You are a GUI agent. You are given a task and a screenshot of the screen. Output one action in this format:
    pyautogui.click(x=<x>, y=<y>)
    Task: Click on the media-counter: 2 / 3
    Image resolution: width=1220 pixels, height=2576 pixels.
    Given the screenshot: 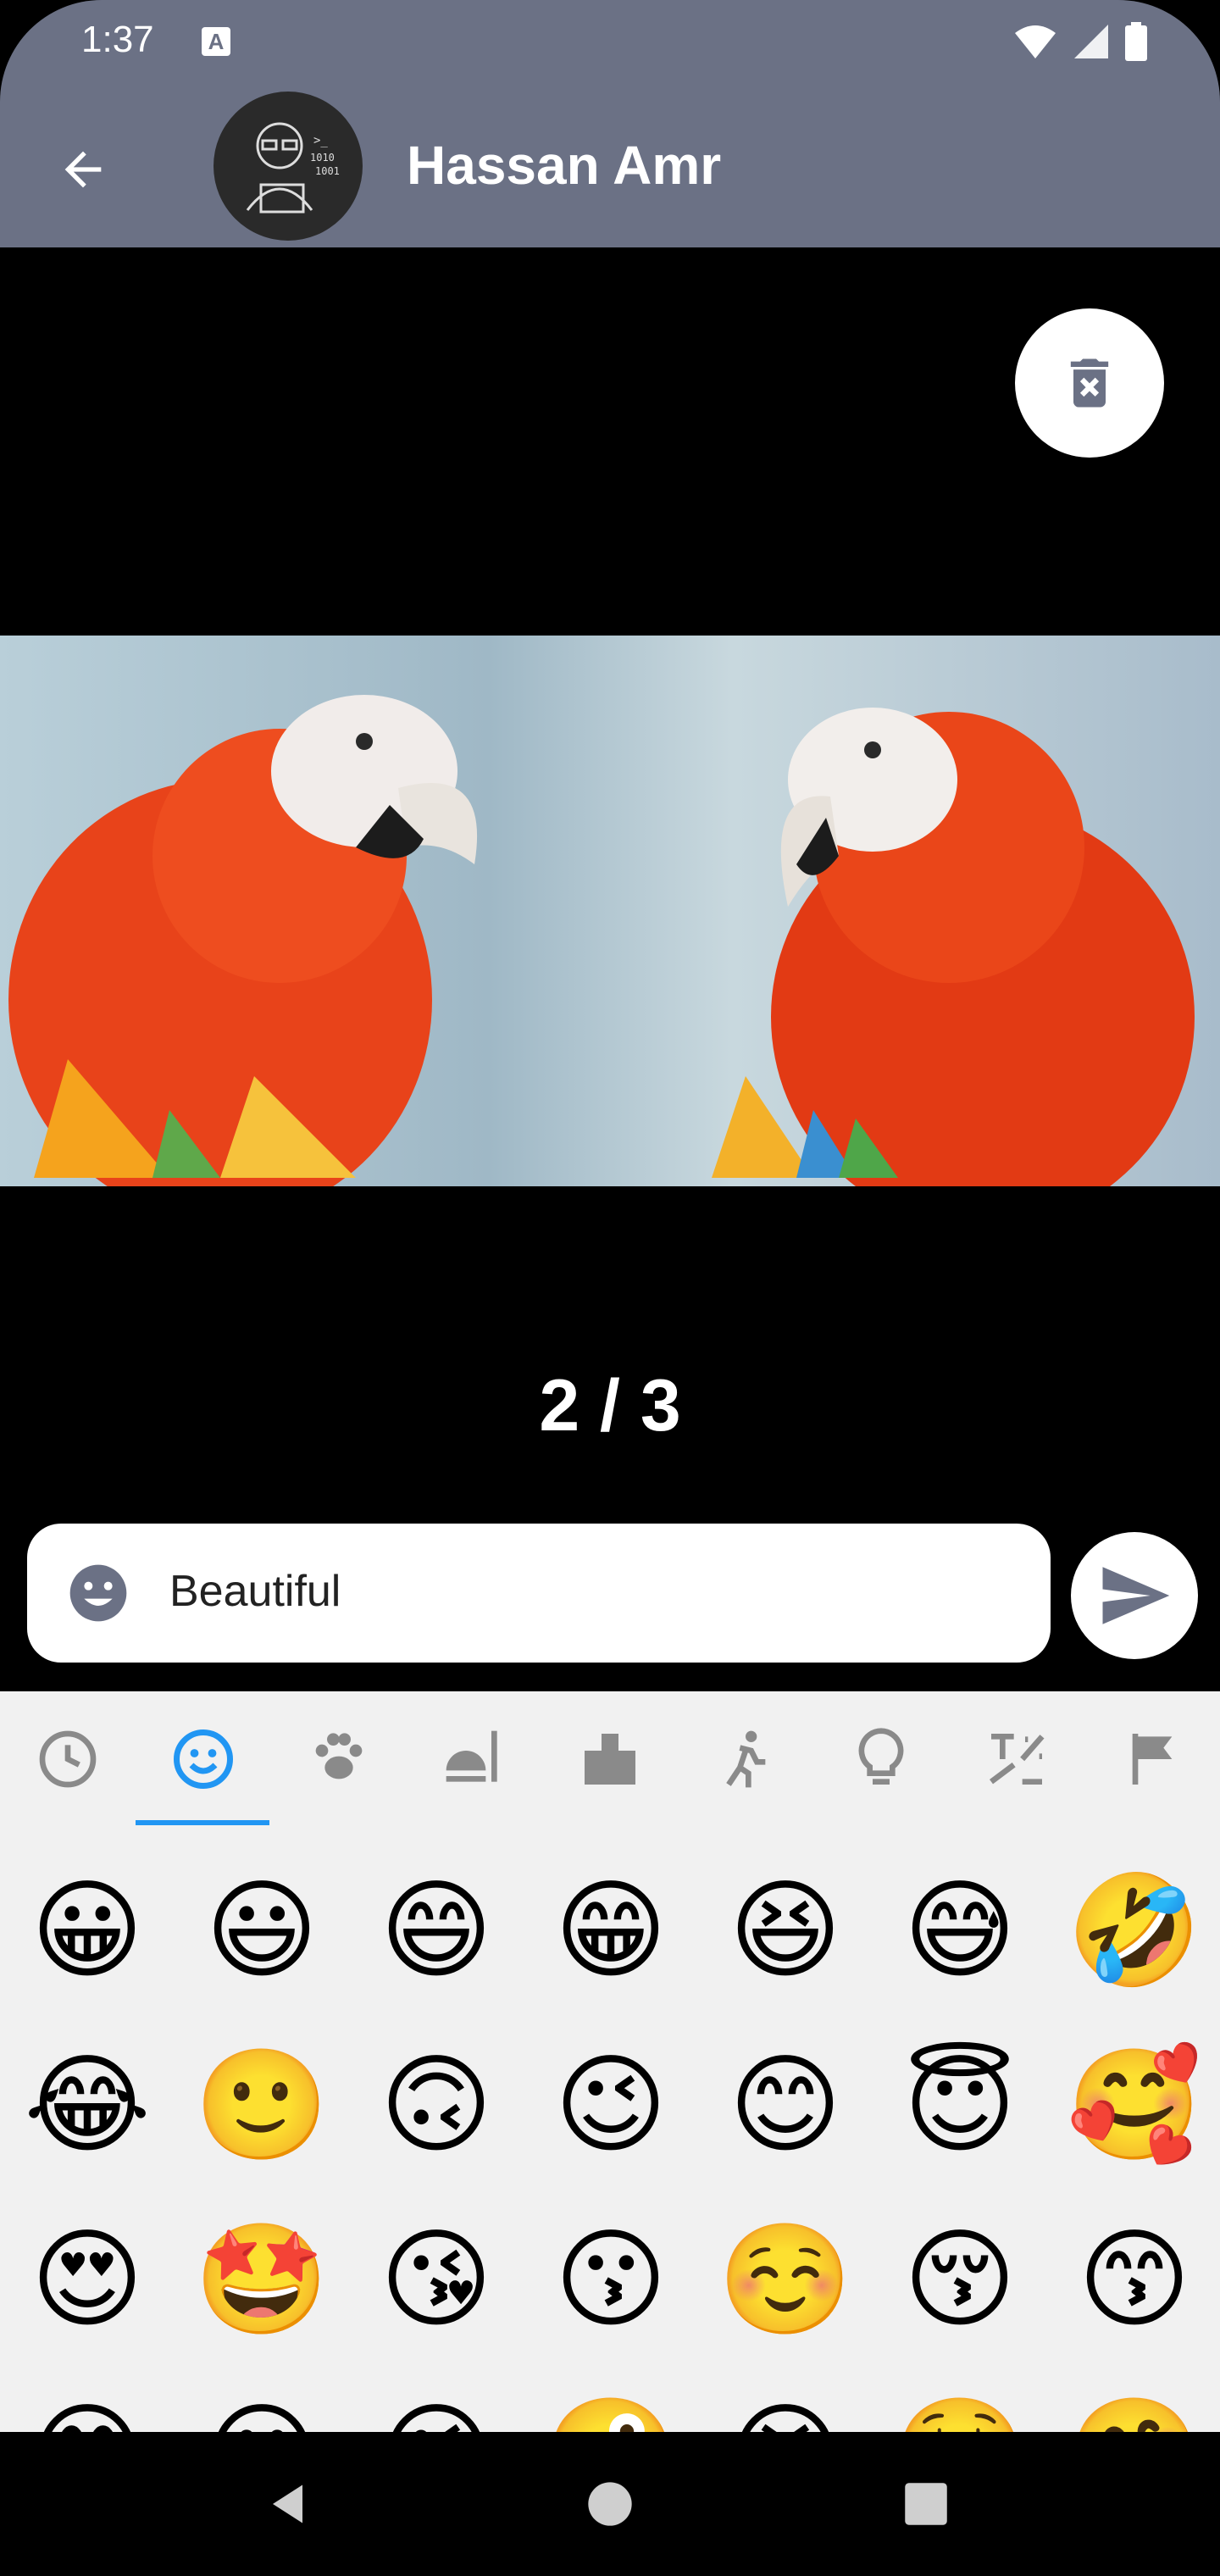 What is the action you would take?
    pyautogui.click(x=610, y=1405)
    